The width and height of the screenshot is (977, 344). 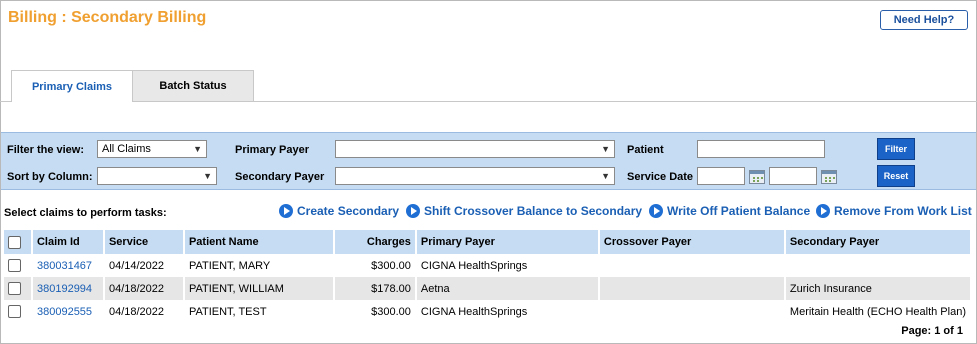 I want to click on primary-payer-select: ▼, so click(x=475, y=149).